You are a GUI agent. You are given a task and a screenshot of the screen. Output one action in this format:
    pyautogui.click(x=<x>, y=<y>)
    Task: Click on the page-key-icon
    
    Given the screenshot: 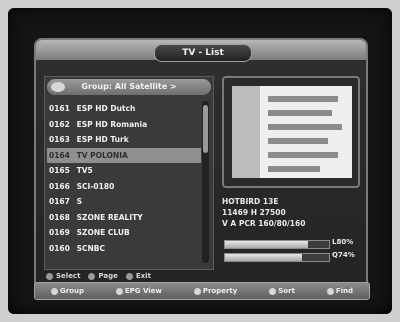 What is the action you would take?
    pyautogui.click(x=92, y=276)
    